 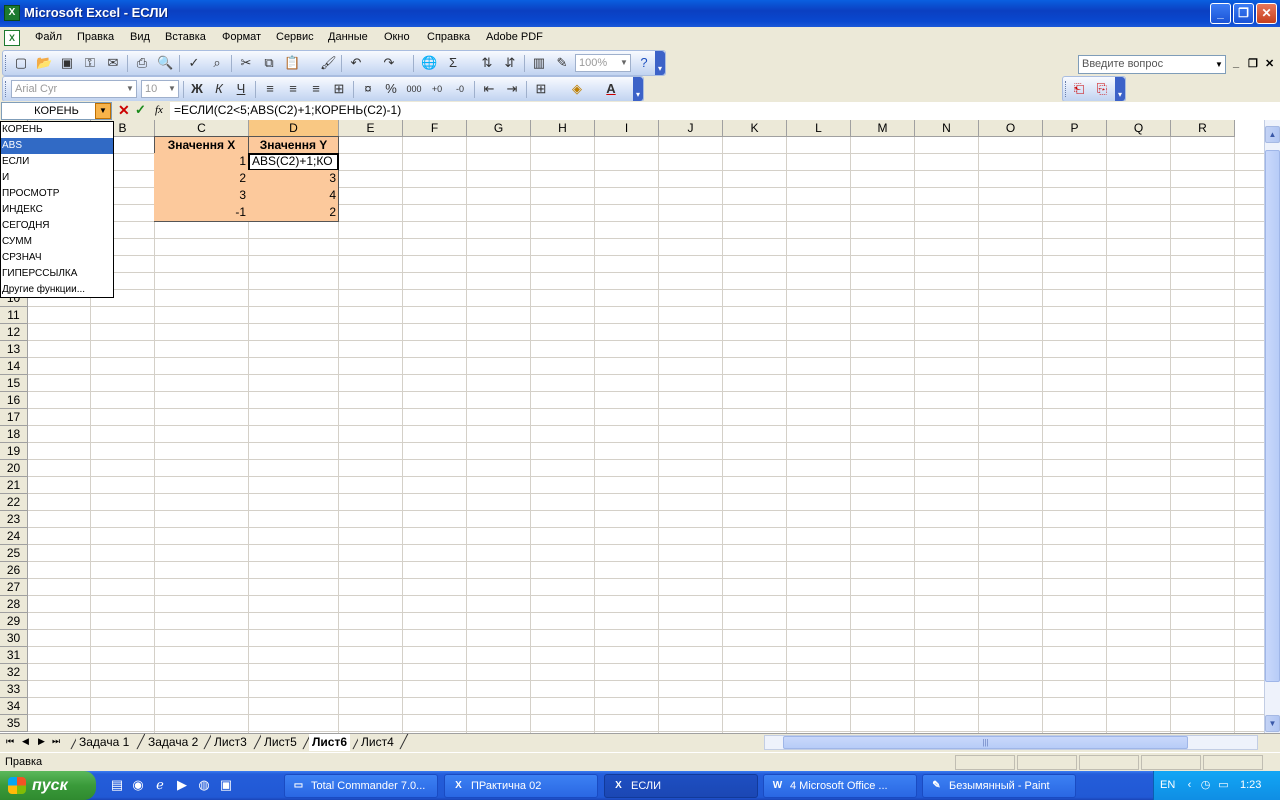 I want to click on column-header: Q, so click(x=1139, y=128).